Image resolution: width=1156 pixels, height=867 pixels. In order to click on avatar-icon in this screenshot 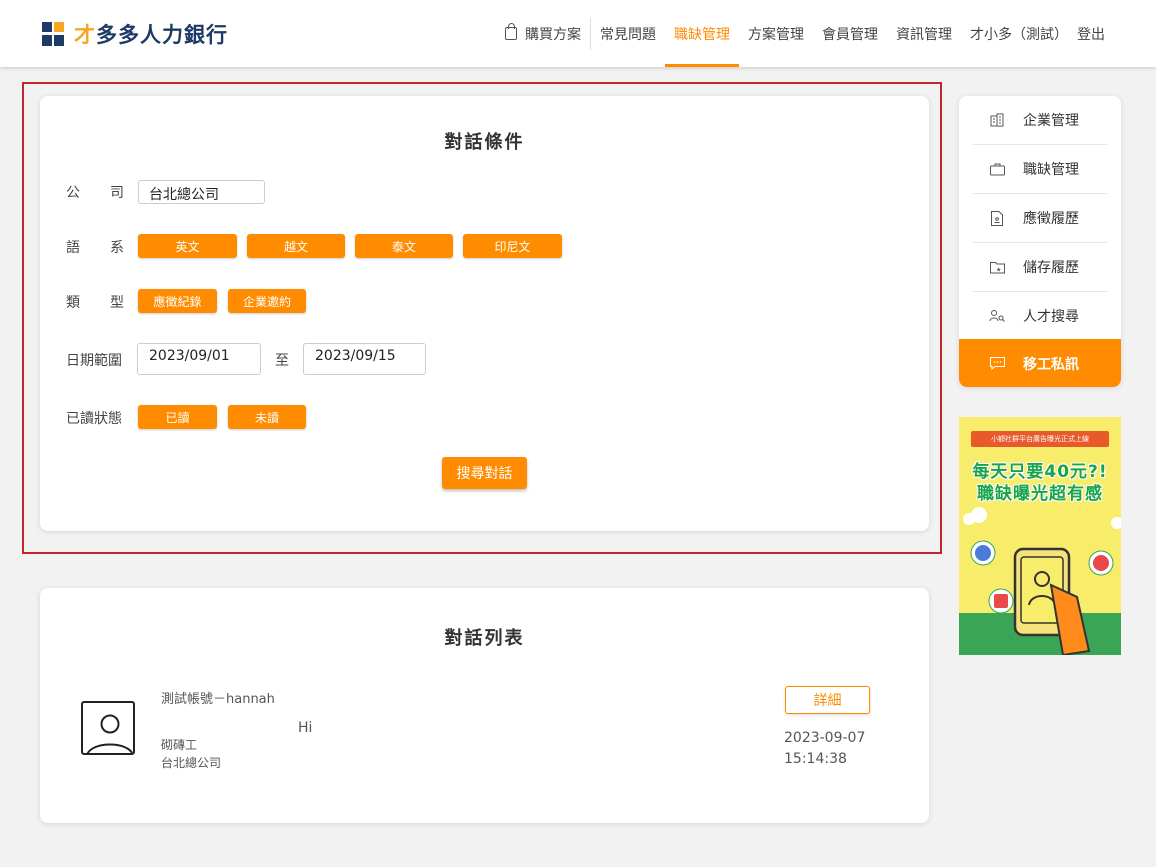, I will do `click(108, 728)`.